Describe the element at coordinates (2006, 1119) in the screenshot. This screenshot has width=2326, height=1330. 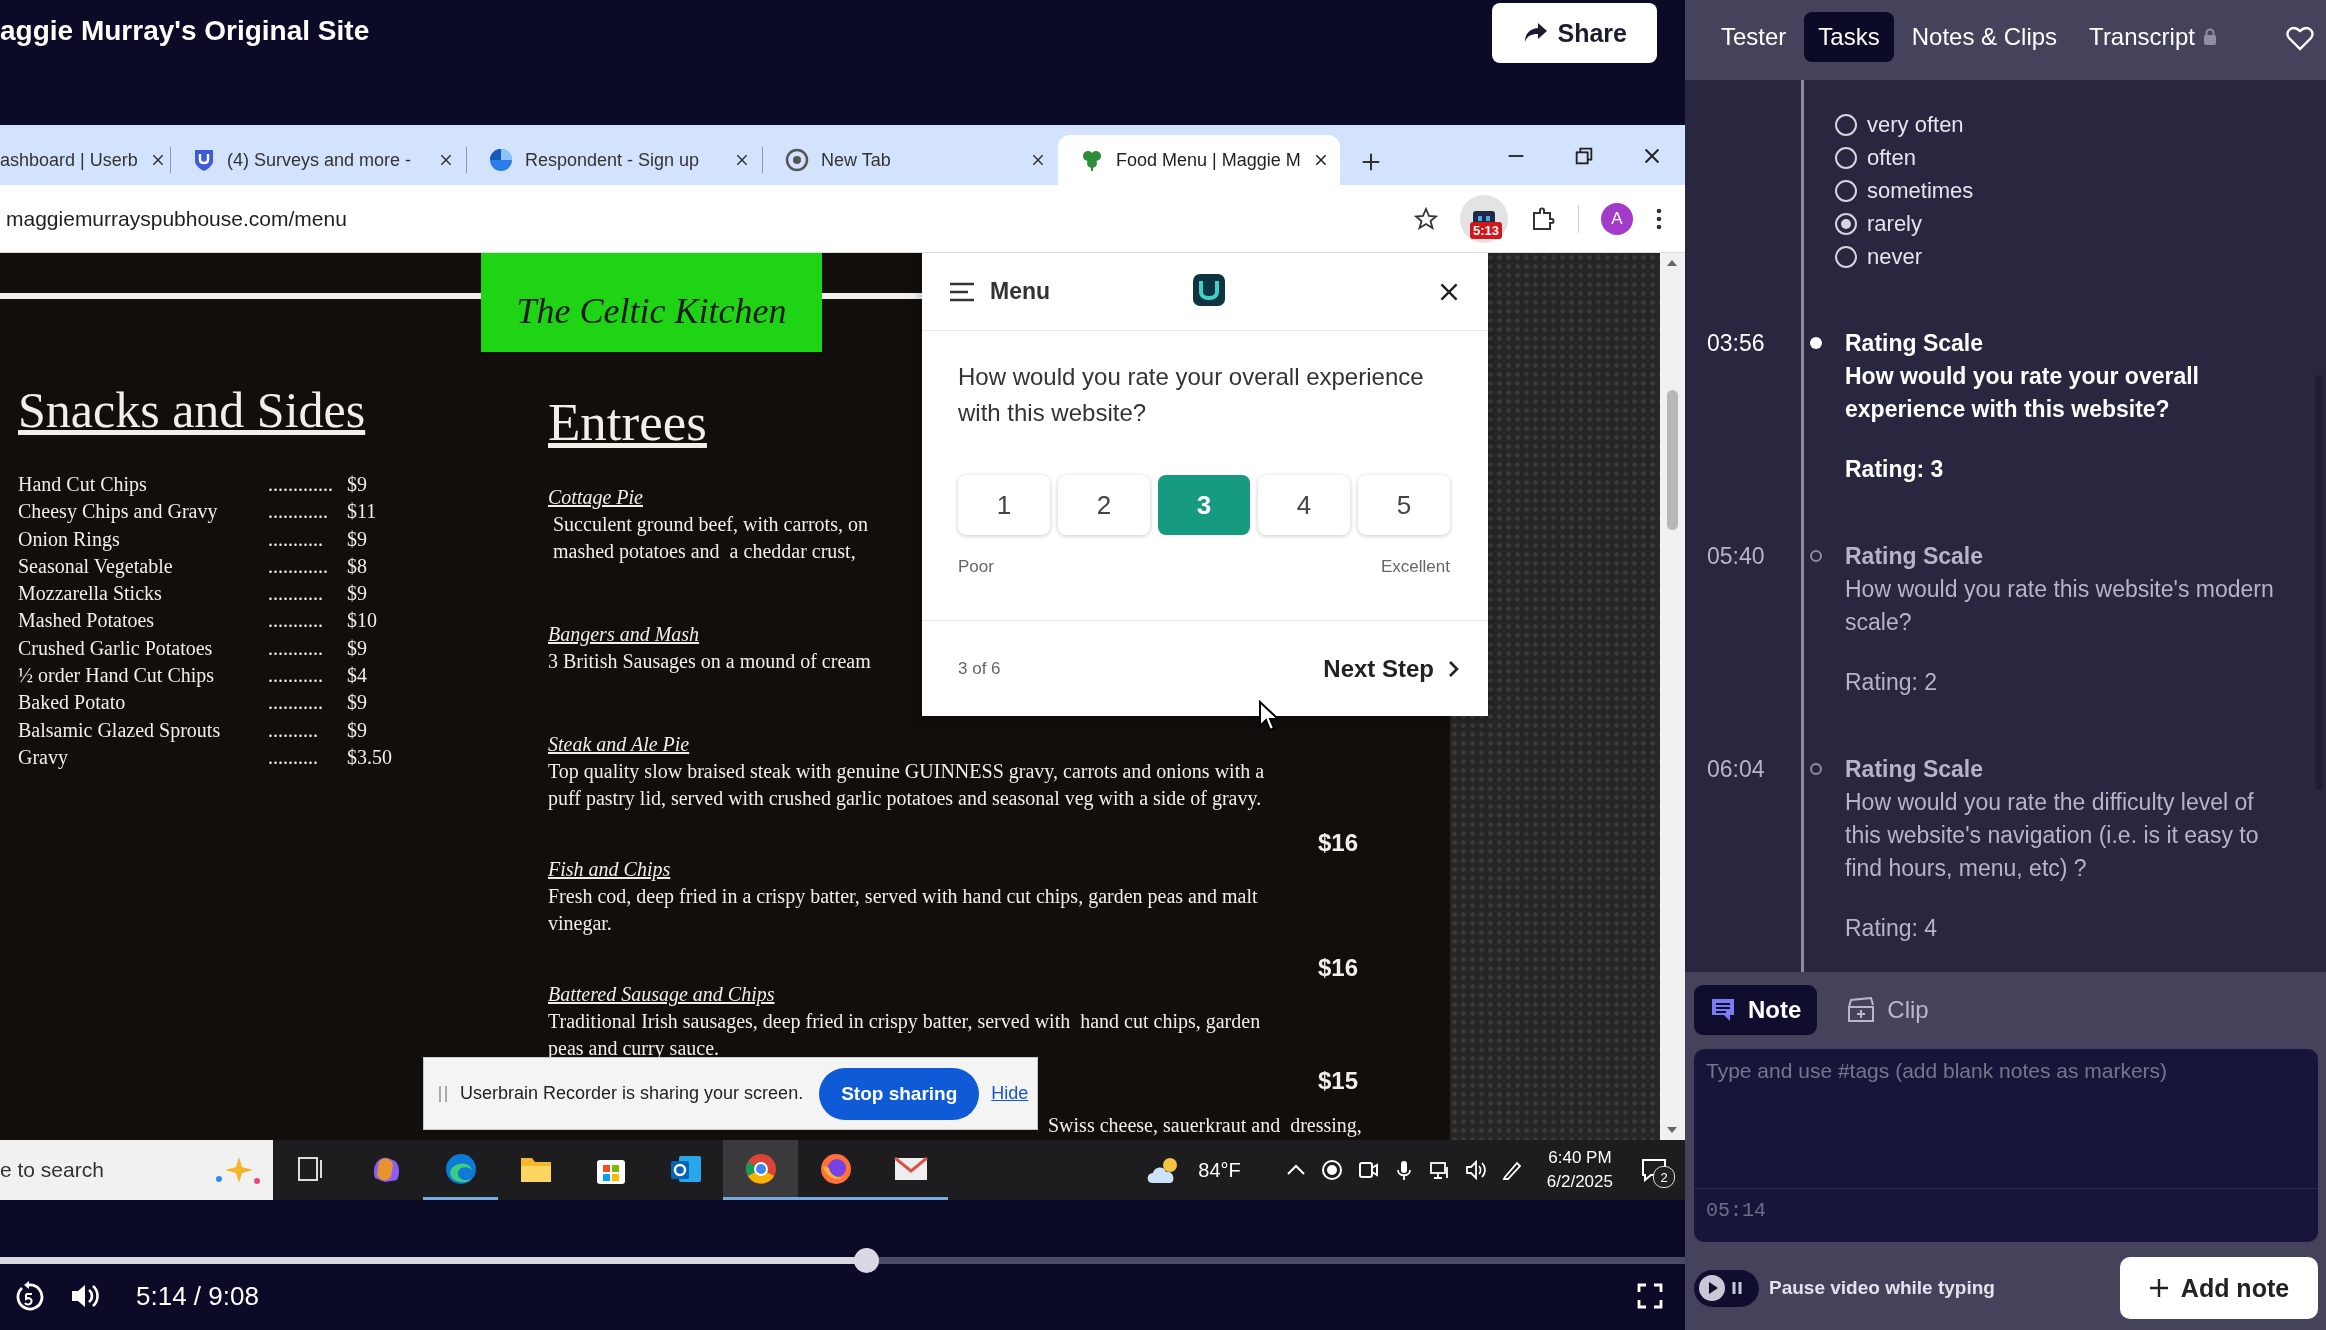
I see `note-input: Type and use #tags (add blank notes as markers)` at that location.